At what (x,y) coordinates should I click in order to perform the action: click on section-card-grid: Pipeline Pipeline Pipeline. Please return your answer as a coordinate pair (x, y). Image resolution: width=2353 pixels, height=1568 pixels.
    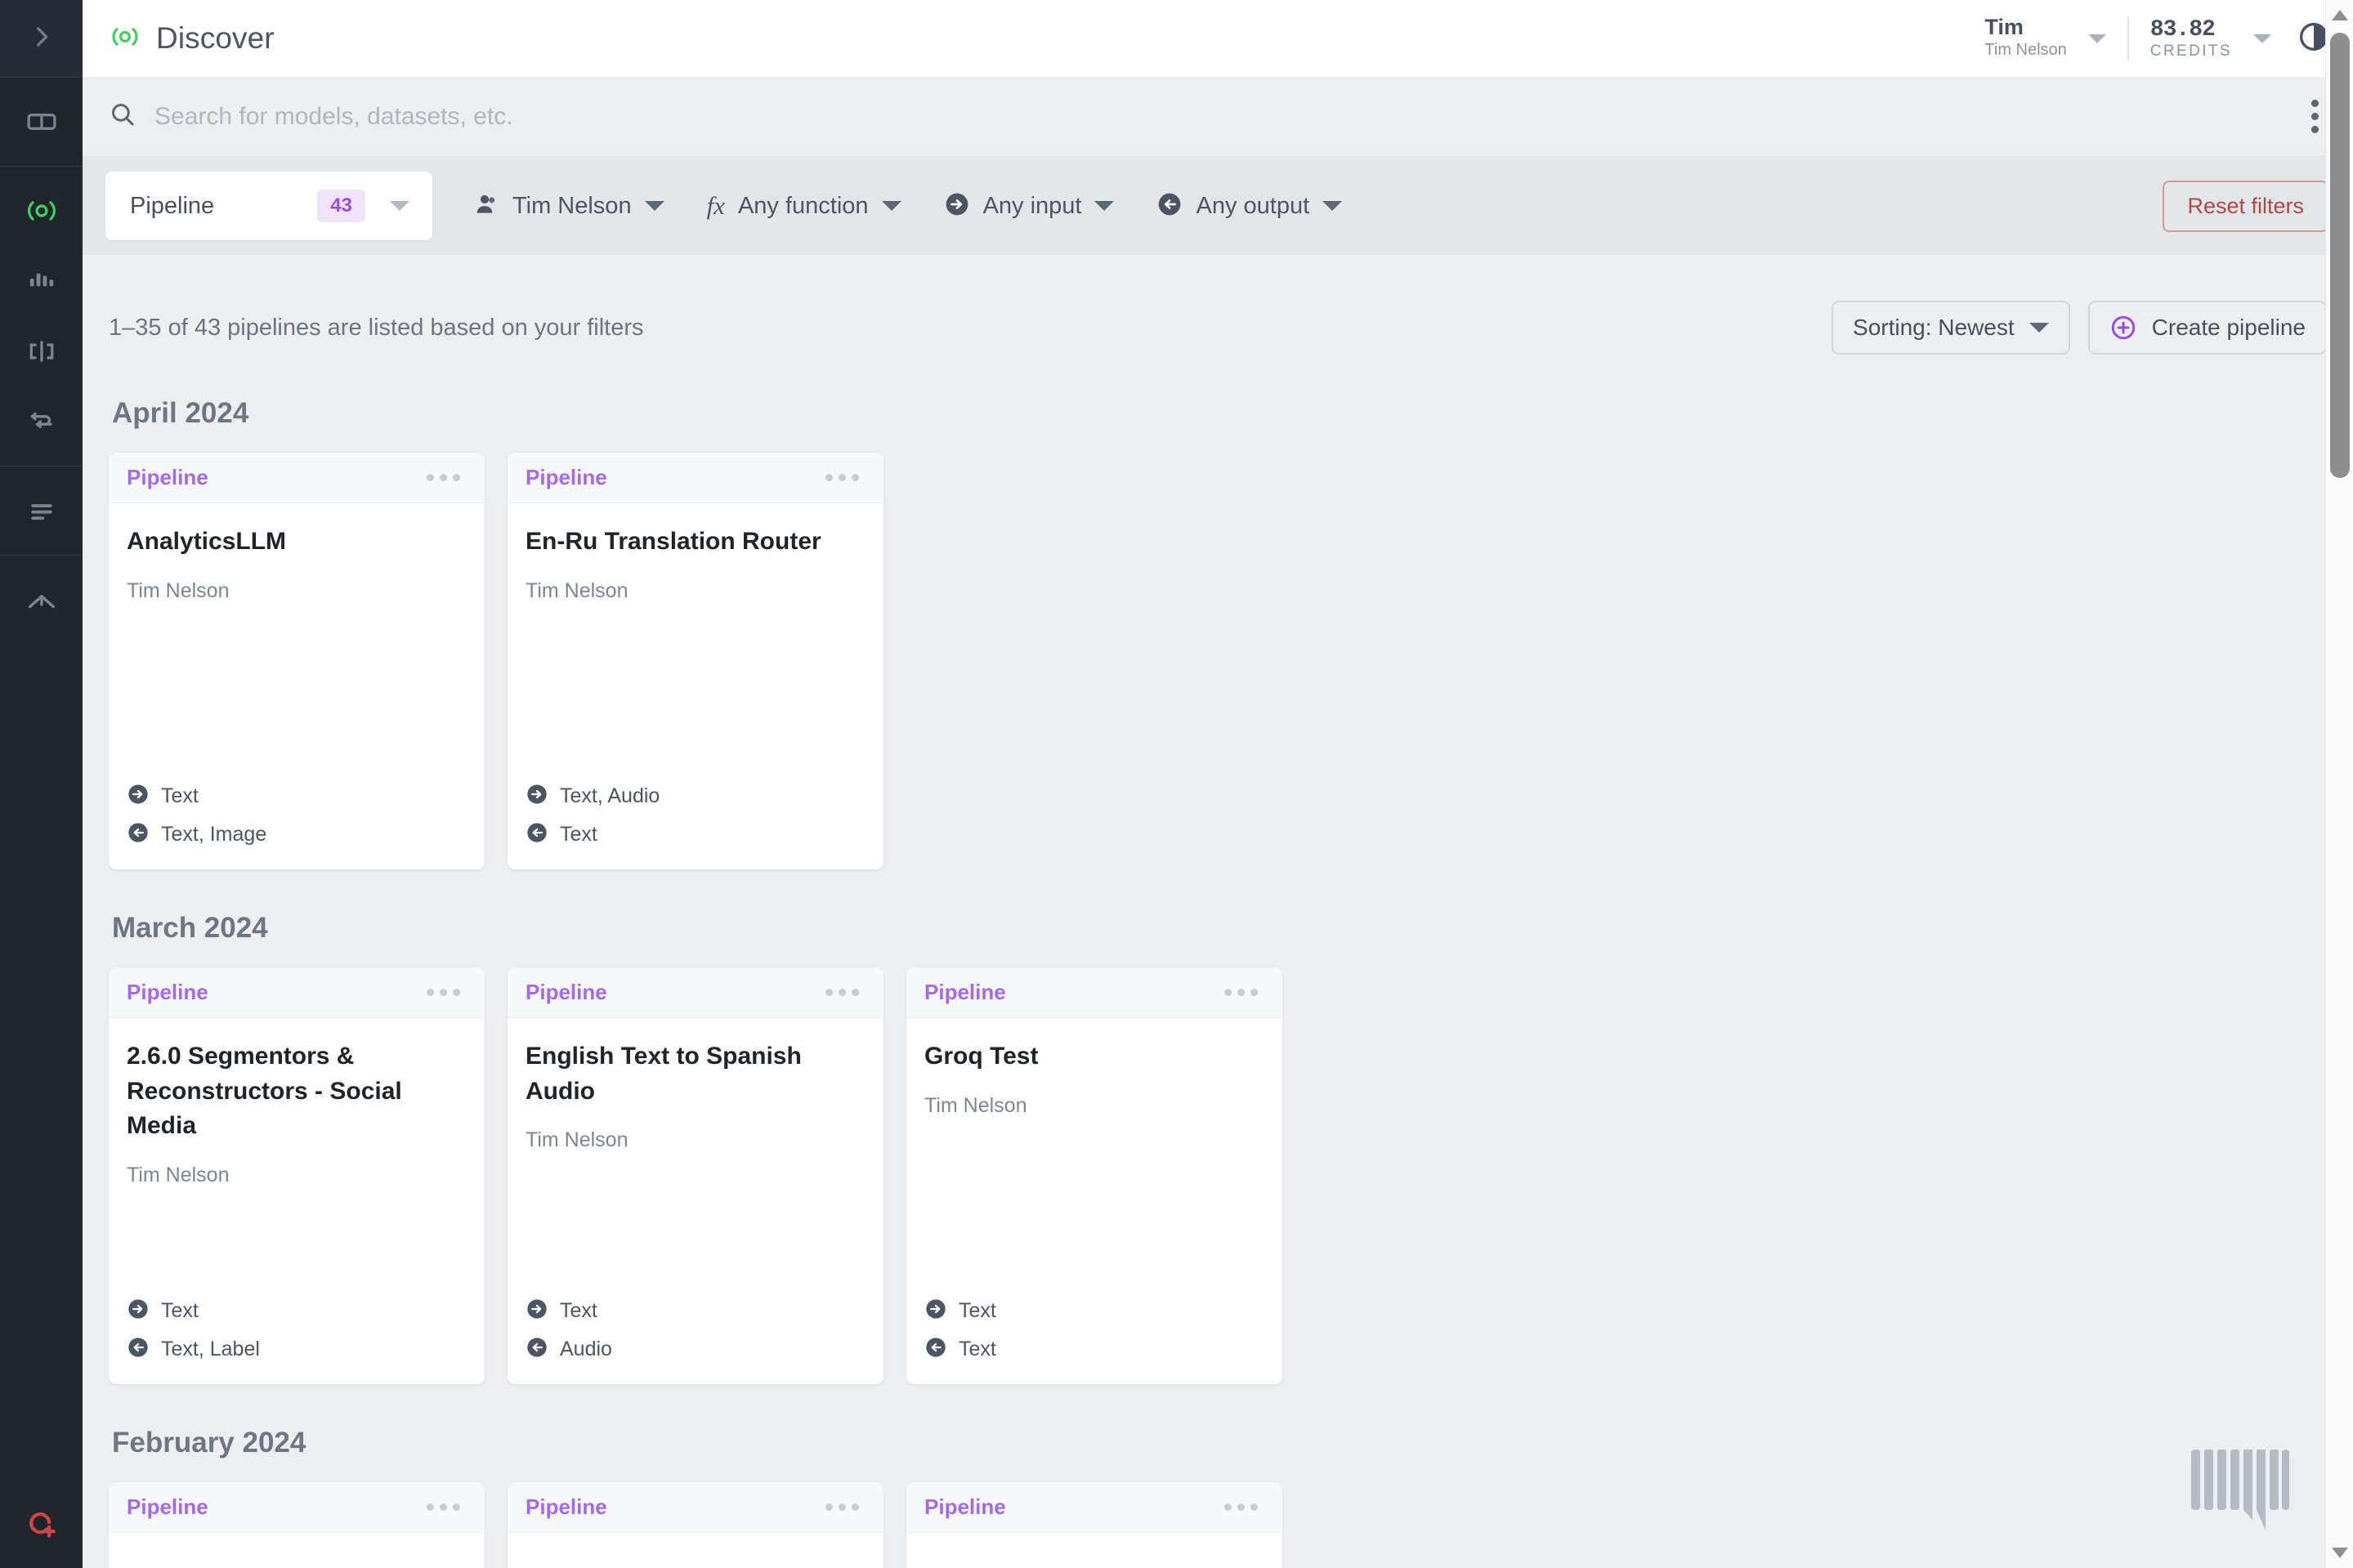
    Looking at the image, I should click on (1218, 1525).